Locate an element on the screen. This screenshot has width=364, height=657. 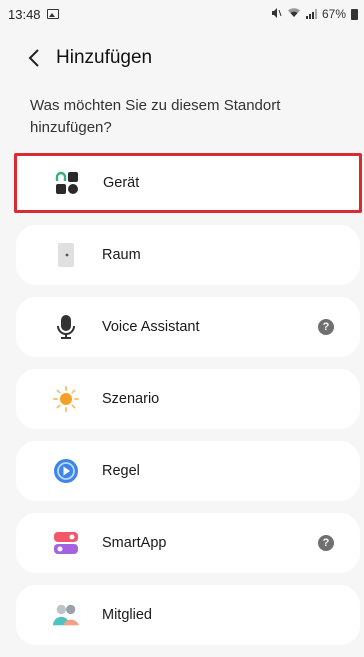
mute-icon is located at coordinates (276, 14).